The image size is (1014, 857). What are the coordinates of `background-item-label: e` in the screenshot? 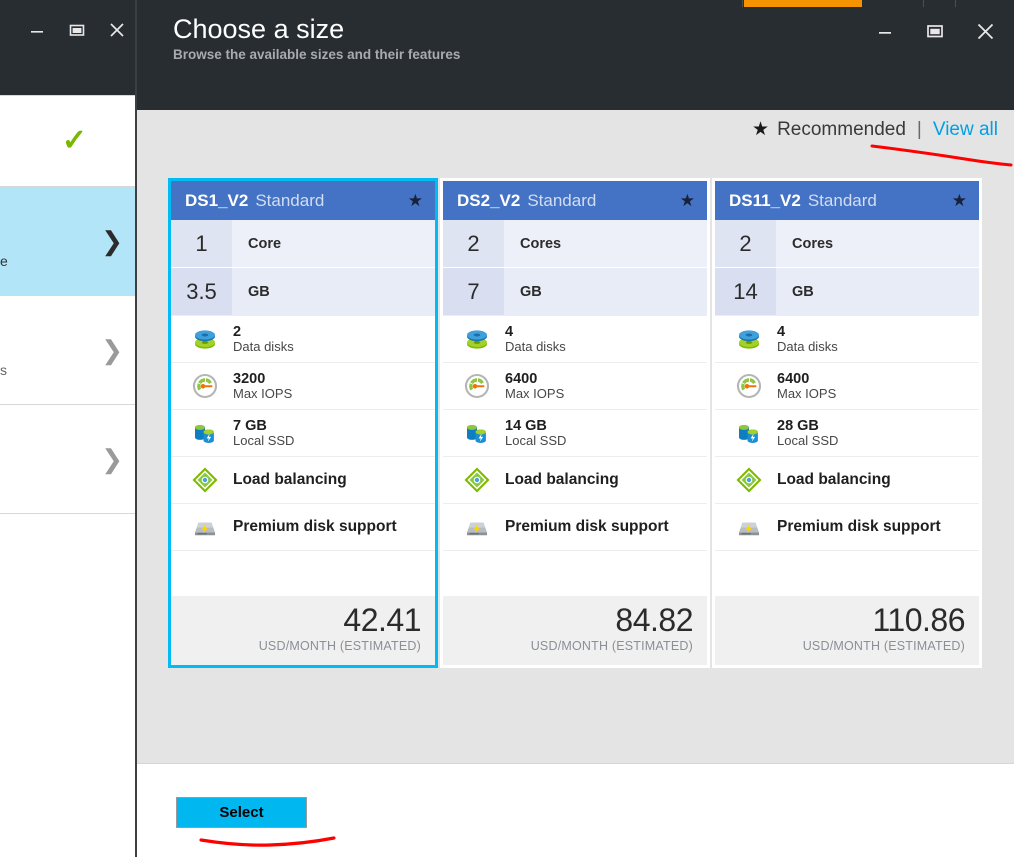 It's located at (4, 261).